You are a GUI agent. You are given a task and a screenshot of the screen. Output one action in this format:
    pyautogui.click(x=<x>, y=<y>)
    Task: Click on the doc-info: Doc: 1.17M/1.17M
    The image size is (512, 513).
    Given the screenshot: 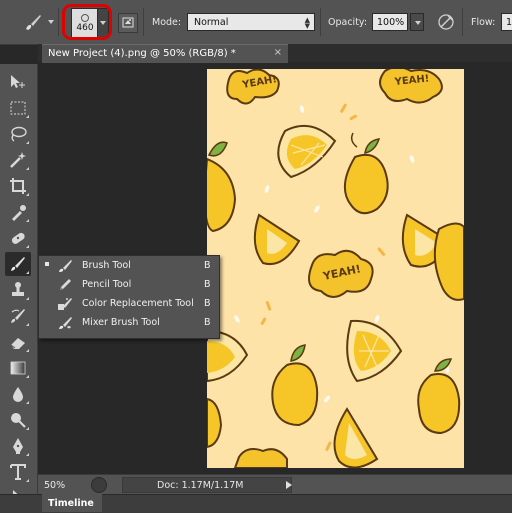 What is the action you would take?
    pyautogui.click(x=207, y=485)
    